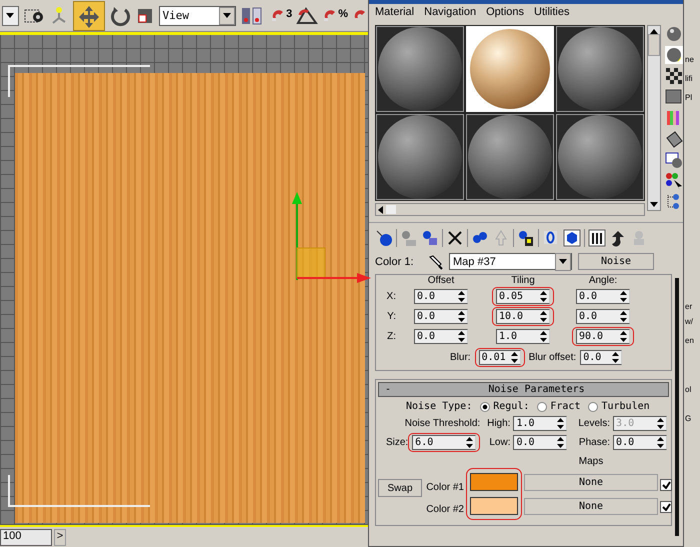 This screenshot has width=700, height=547. What do you see at coordinates (391, 336) in the screenshot?
I see `axis-label: Z:` at bounding box center [391, 336].